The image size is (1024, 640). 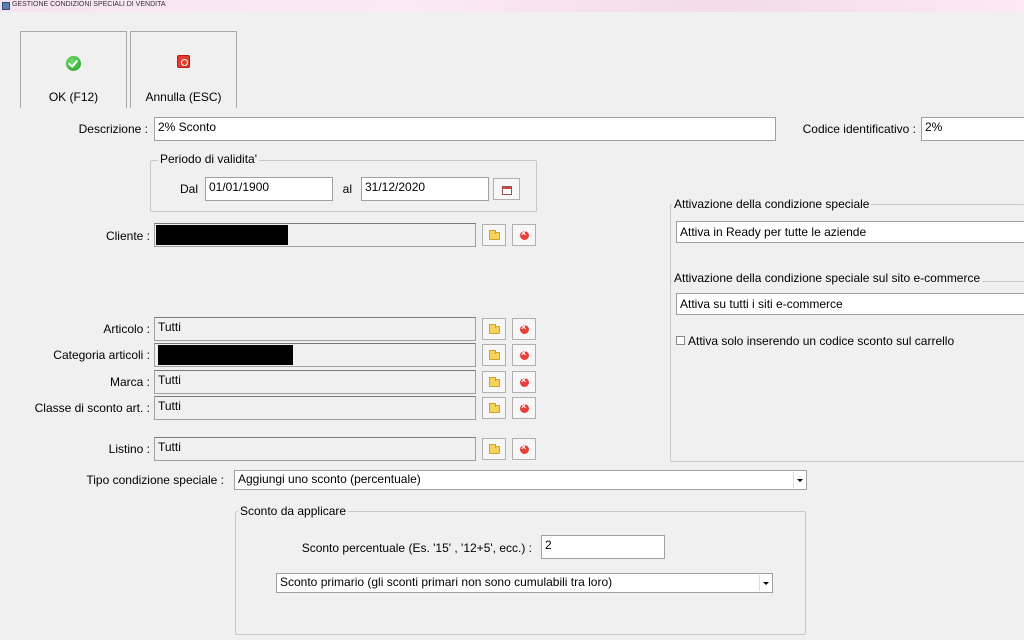 I want to click on categoria-select-button, so click(x=494, y=355).